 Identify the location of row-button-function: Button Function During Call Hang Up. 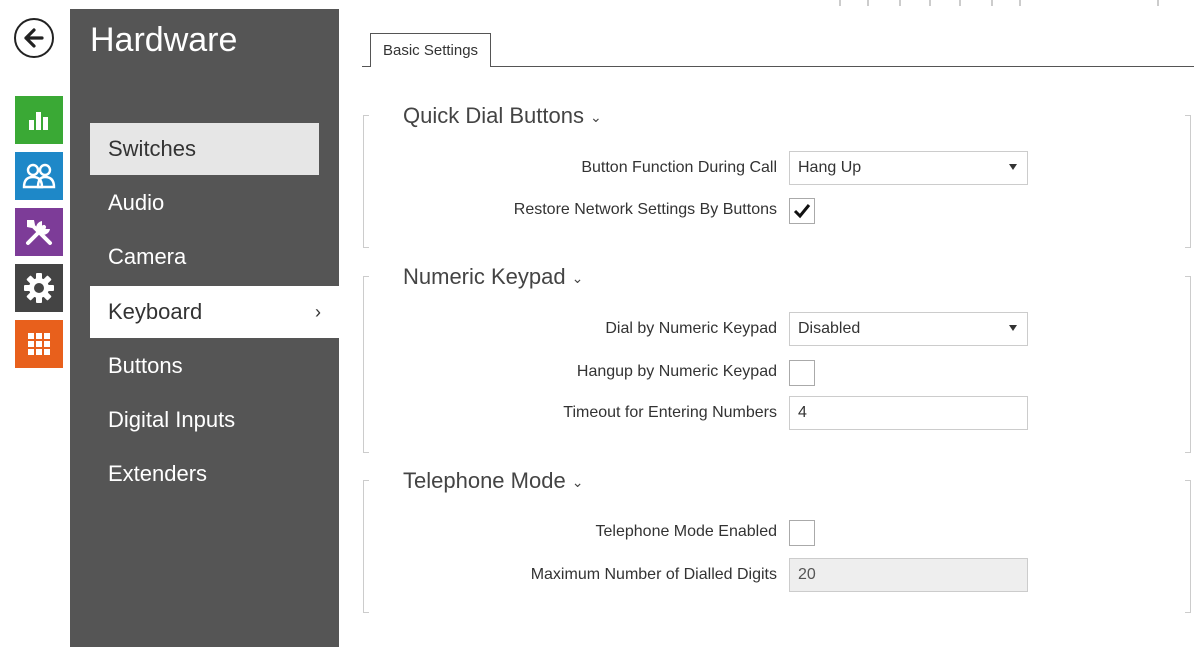
(777, 168).